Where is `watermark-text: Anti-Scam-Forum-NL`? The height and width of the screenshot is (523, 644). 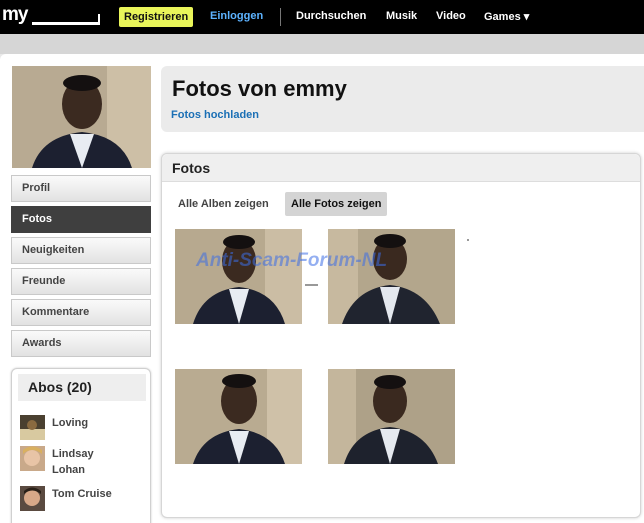
watermark-text: Anti-Scam-Forum-NL is located at coordinates (292, 260).